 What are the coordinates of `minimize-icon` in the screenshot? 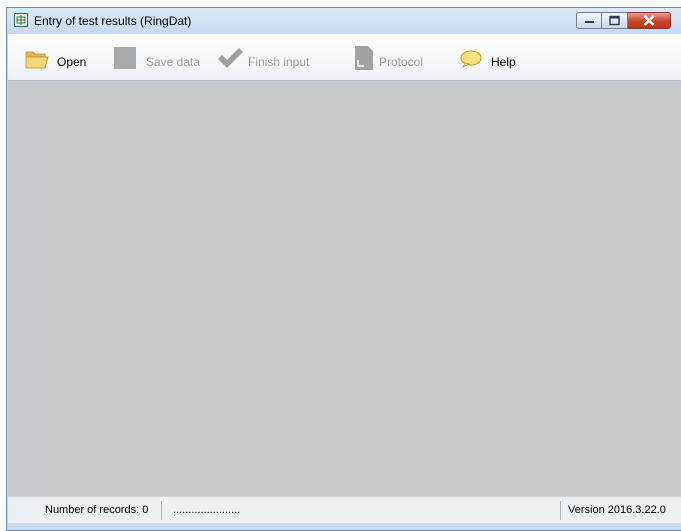 It's located at (589, 22).